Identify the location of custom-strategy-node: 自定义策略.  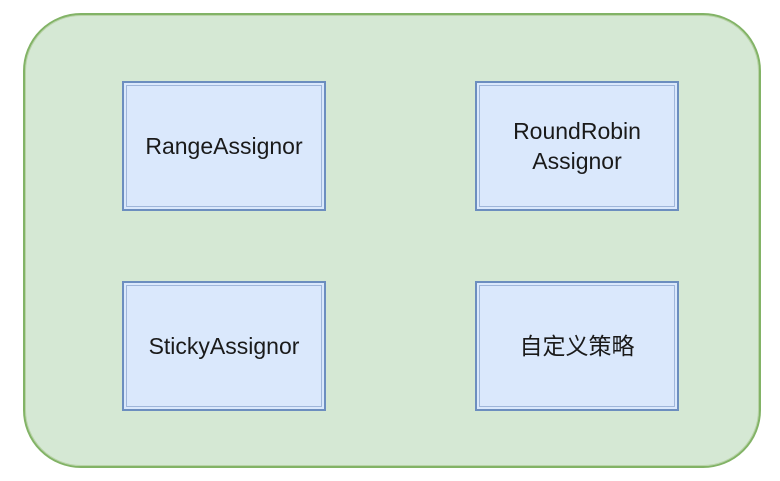
(577, 346).